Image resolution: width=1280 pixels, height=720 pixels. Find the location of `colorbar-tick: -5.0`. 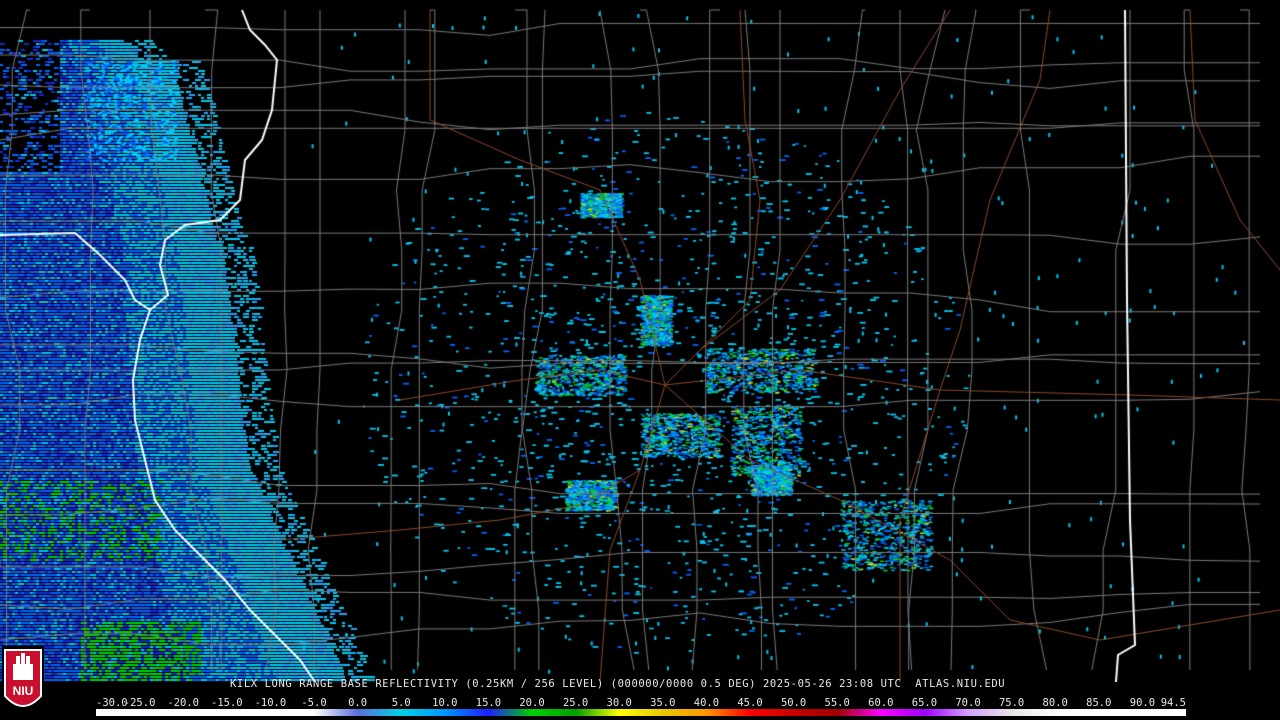

colorbar-tick: -5.0 is located at coordinates (314, 703).